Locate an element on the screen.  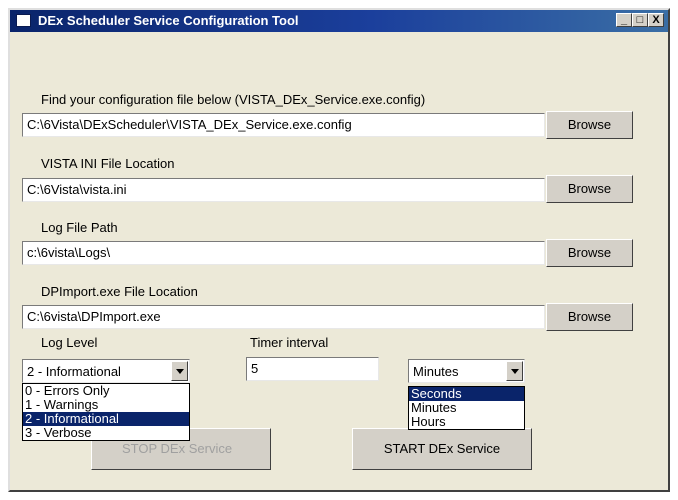
log-level-option: 1 - Warnings is located at coordinates (106, 405).